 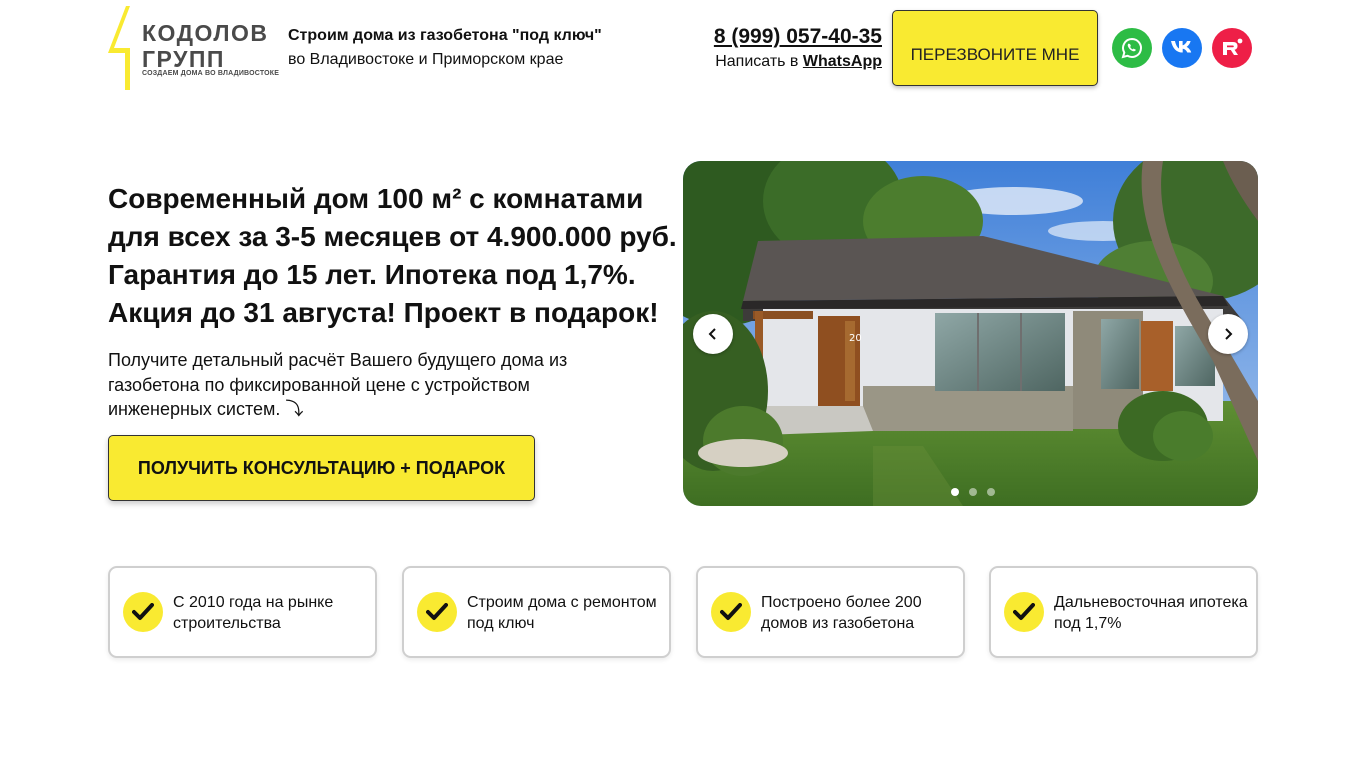 I want to click on chevron-right-icon, so click(x=1229, y=334).